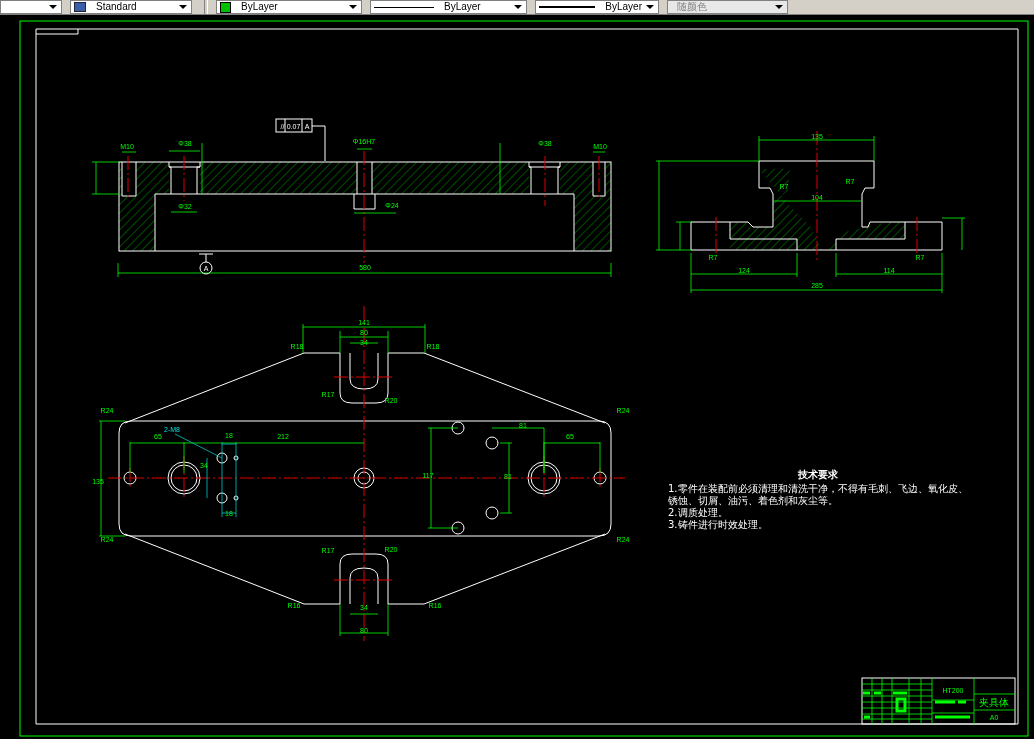 Image resolution: width=1034 pixels, height=739 pixels. What do you see at coordinates (225, 7) in the screenshot?
I see `color-swatch-icon` at bounding box center [225, 7].